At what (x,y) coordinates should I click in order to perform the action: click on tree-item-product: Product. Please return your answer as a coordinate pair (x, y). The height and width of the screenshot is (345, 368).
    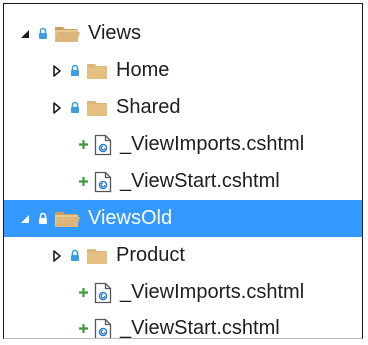
    Looking at the image, I should click on (183, 255).